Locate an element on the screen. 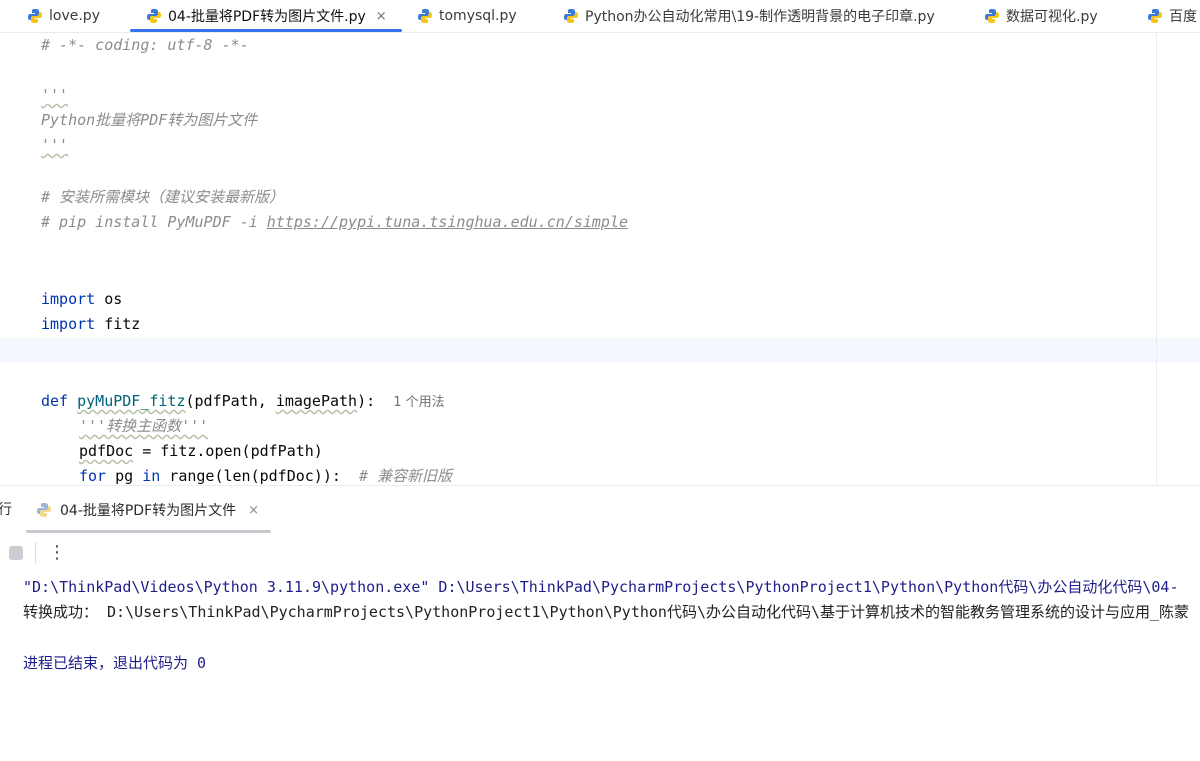 The image size is (1200, 761). module-name: os is located at coordinates (109, 299).